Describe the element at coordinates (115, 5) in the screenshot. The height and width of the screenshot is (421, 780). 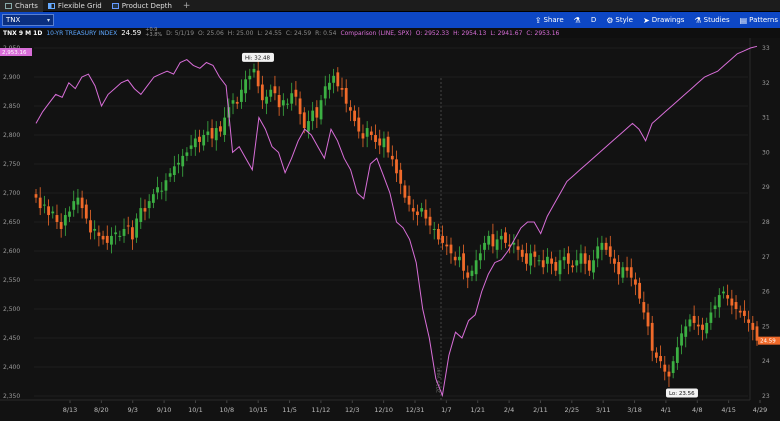
I see `depth-icon` at that location.